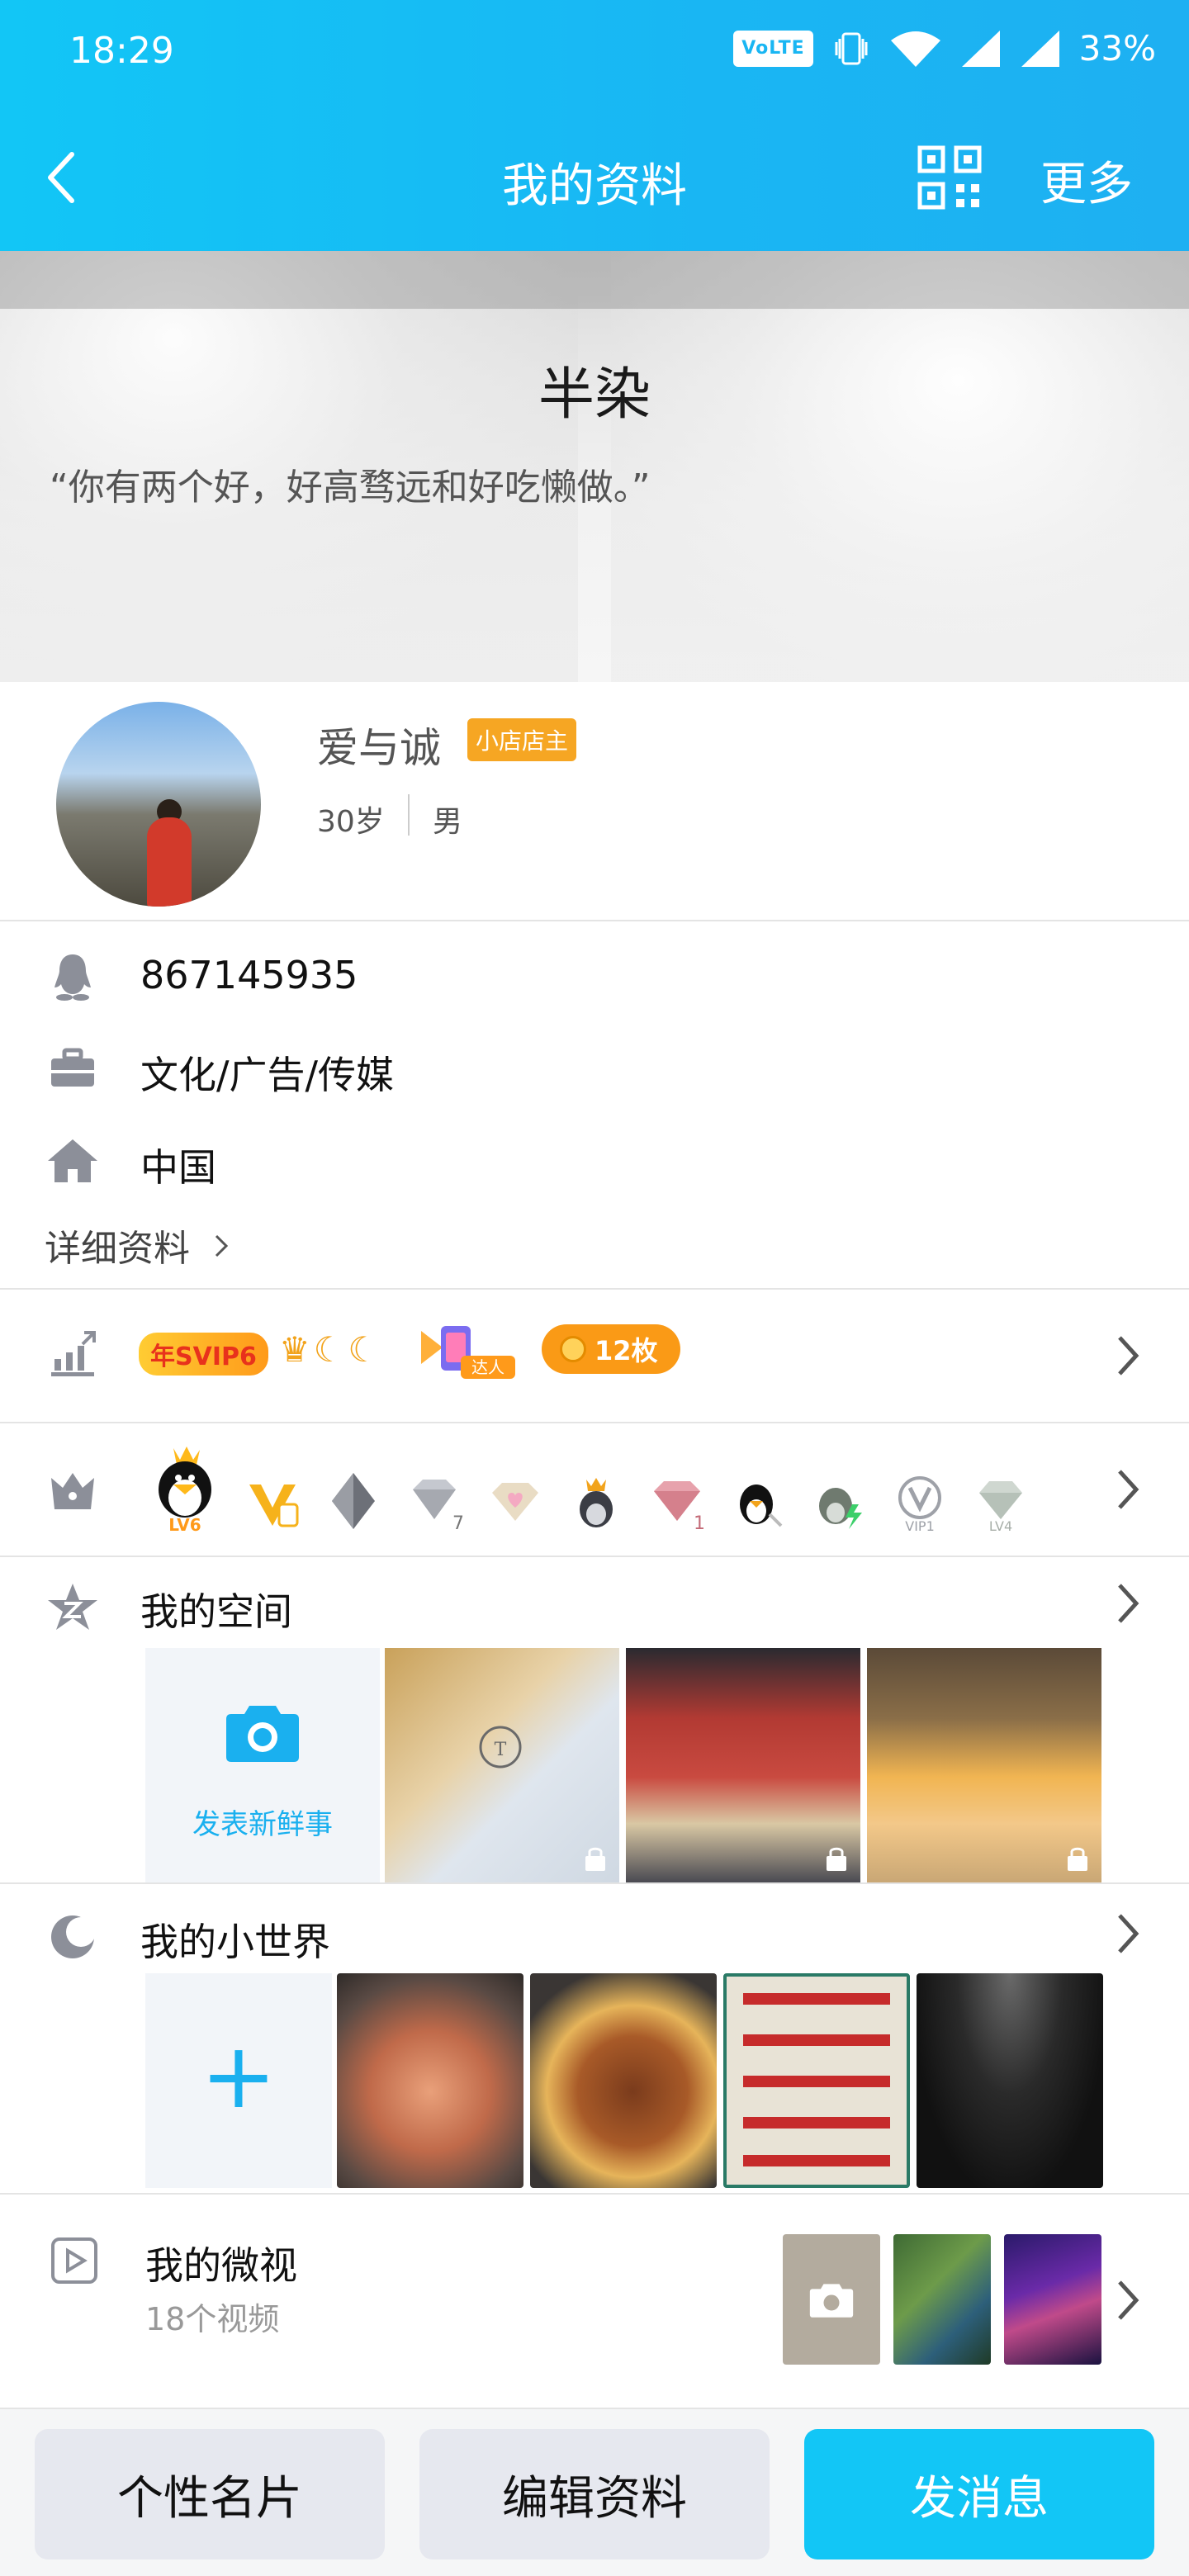 This screenshot has height=2576, width=1189. Describe the element at coordinates (72, 1160) in the screenshot. I see `home-icon` at that location.